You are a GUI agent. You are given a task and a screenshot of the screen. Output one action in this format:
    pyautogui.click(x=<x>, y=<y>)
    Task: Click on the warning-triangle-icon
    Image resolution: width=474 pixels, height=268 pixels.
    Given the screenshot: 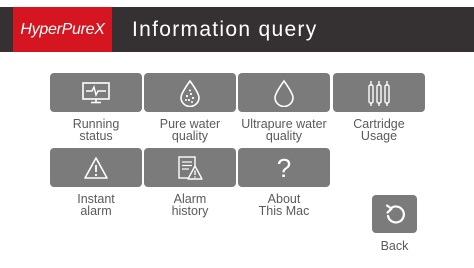 What is the action you would take?
    pyautogui.click(x=96, y=167)
    